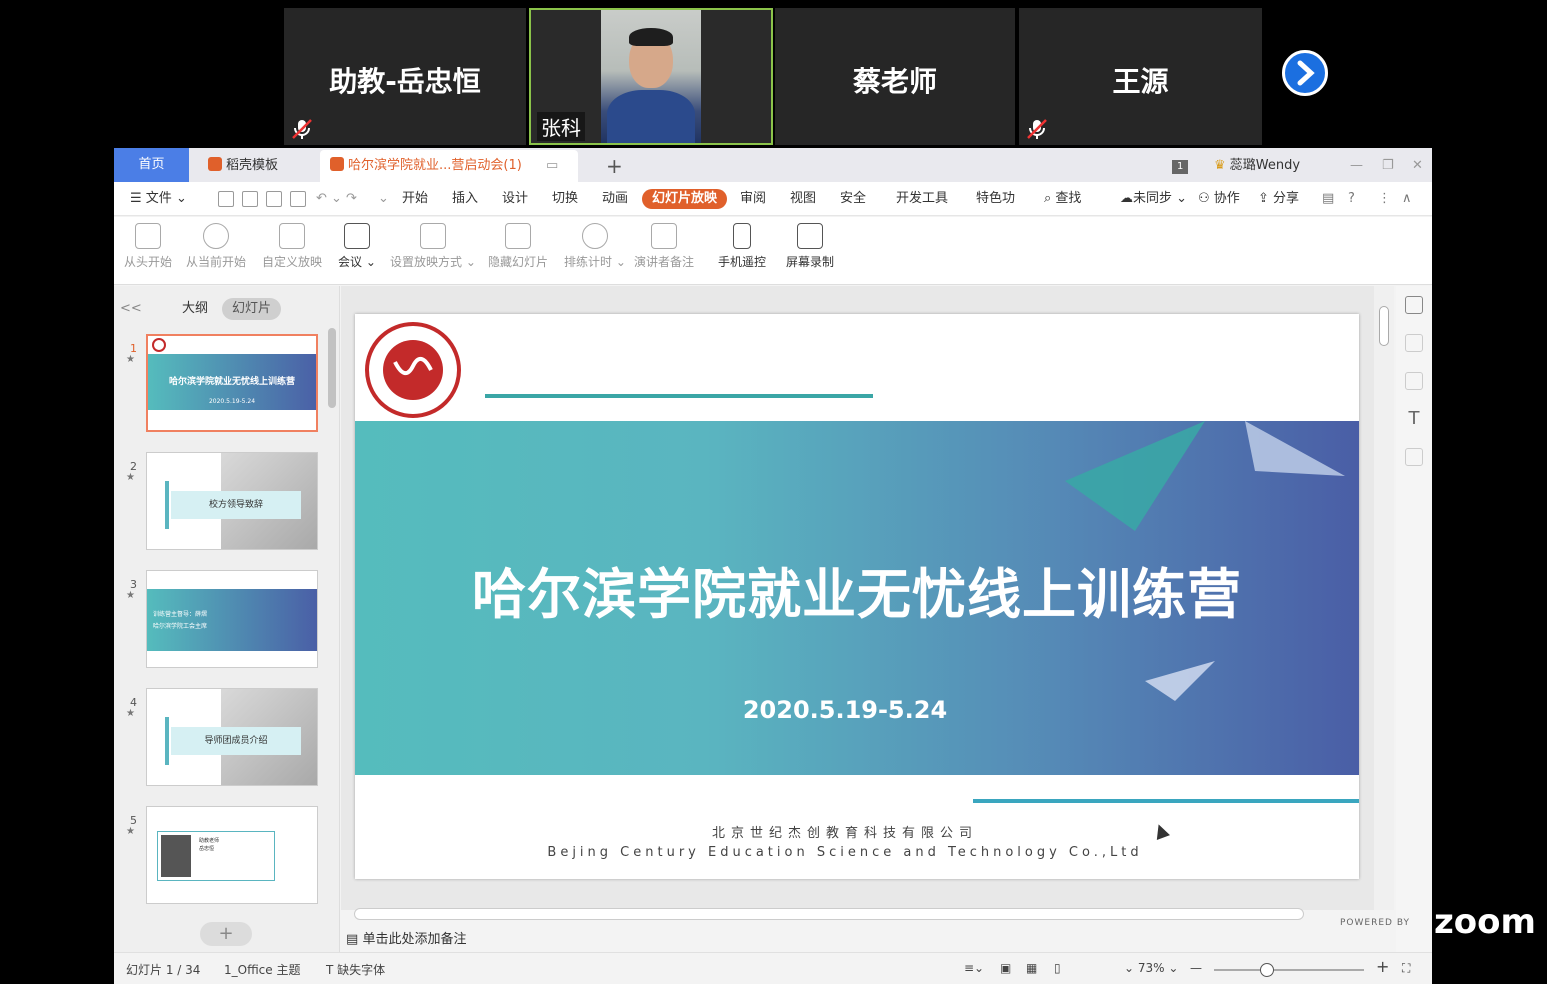 The height and width of the screenshot is (984, 1547). I want to click on comment-icon: ▤, so click(1328, 199).